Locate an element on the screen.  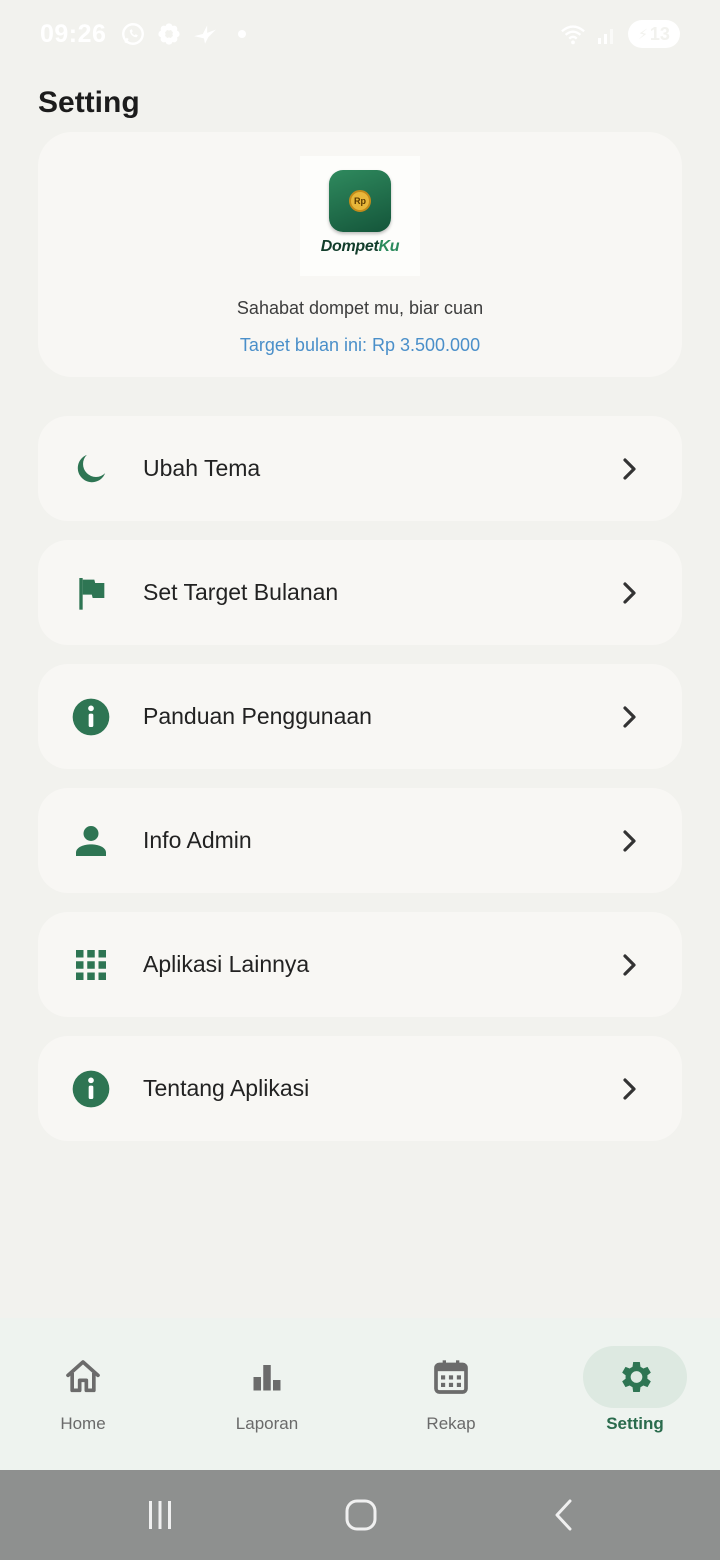
grid-icon is located at coordinates (91, 965).